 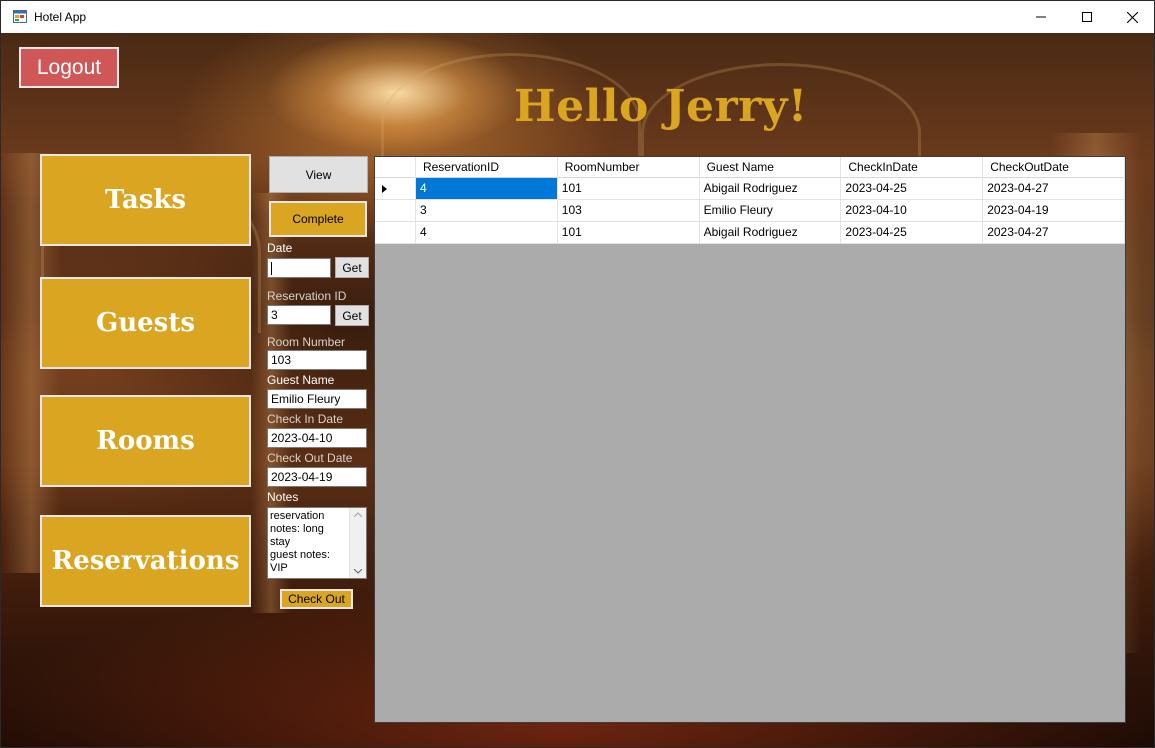 What do you see at coordinates (395, 167) in the screenshot?
I see `grid-corner-header` at bounding box center [395, 167].